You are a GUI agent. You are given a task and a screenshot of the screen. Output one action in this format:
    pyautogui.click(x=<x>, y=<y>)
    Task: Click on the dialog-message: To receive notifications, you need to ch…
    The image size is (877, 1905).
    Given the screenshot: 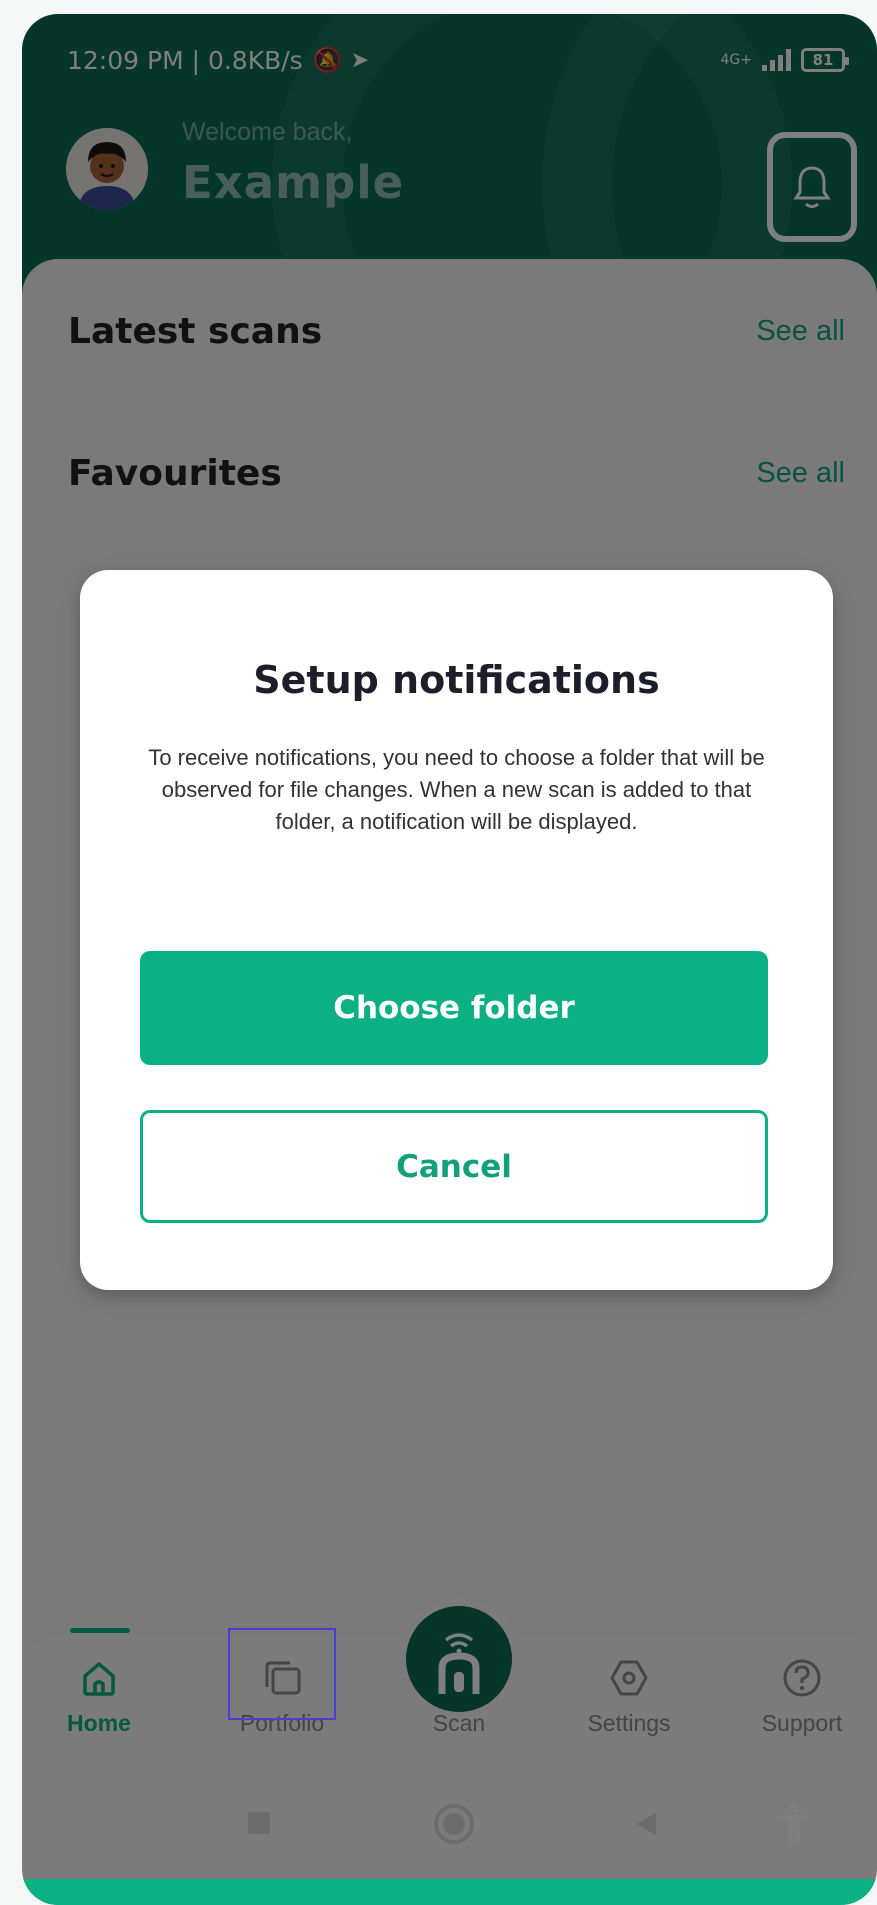 What is the action you would take?
    pyautogui.click(x=456, y=789)
    